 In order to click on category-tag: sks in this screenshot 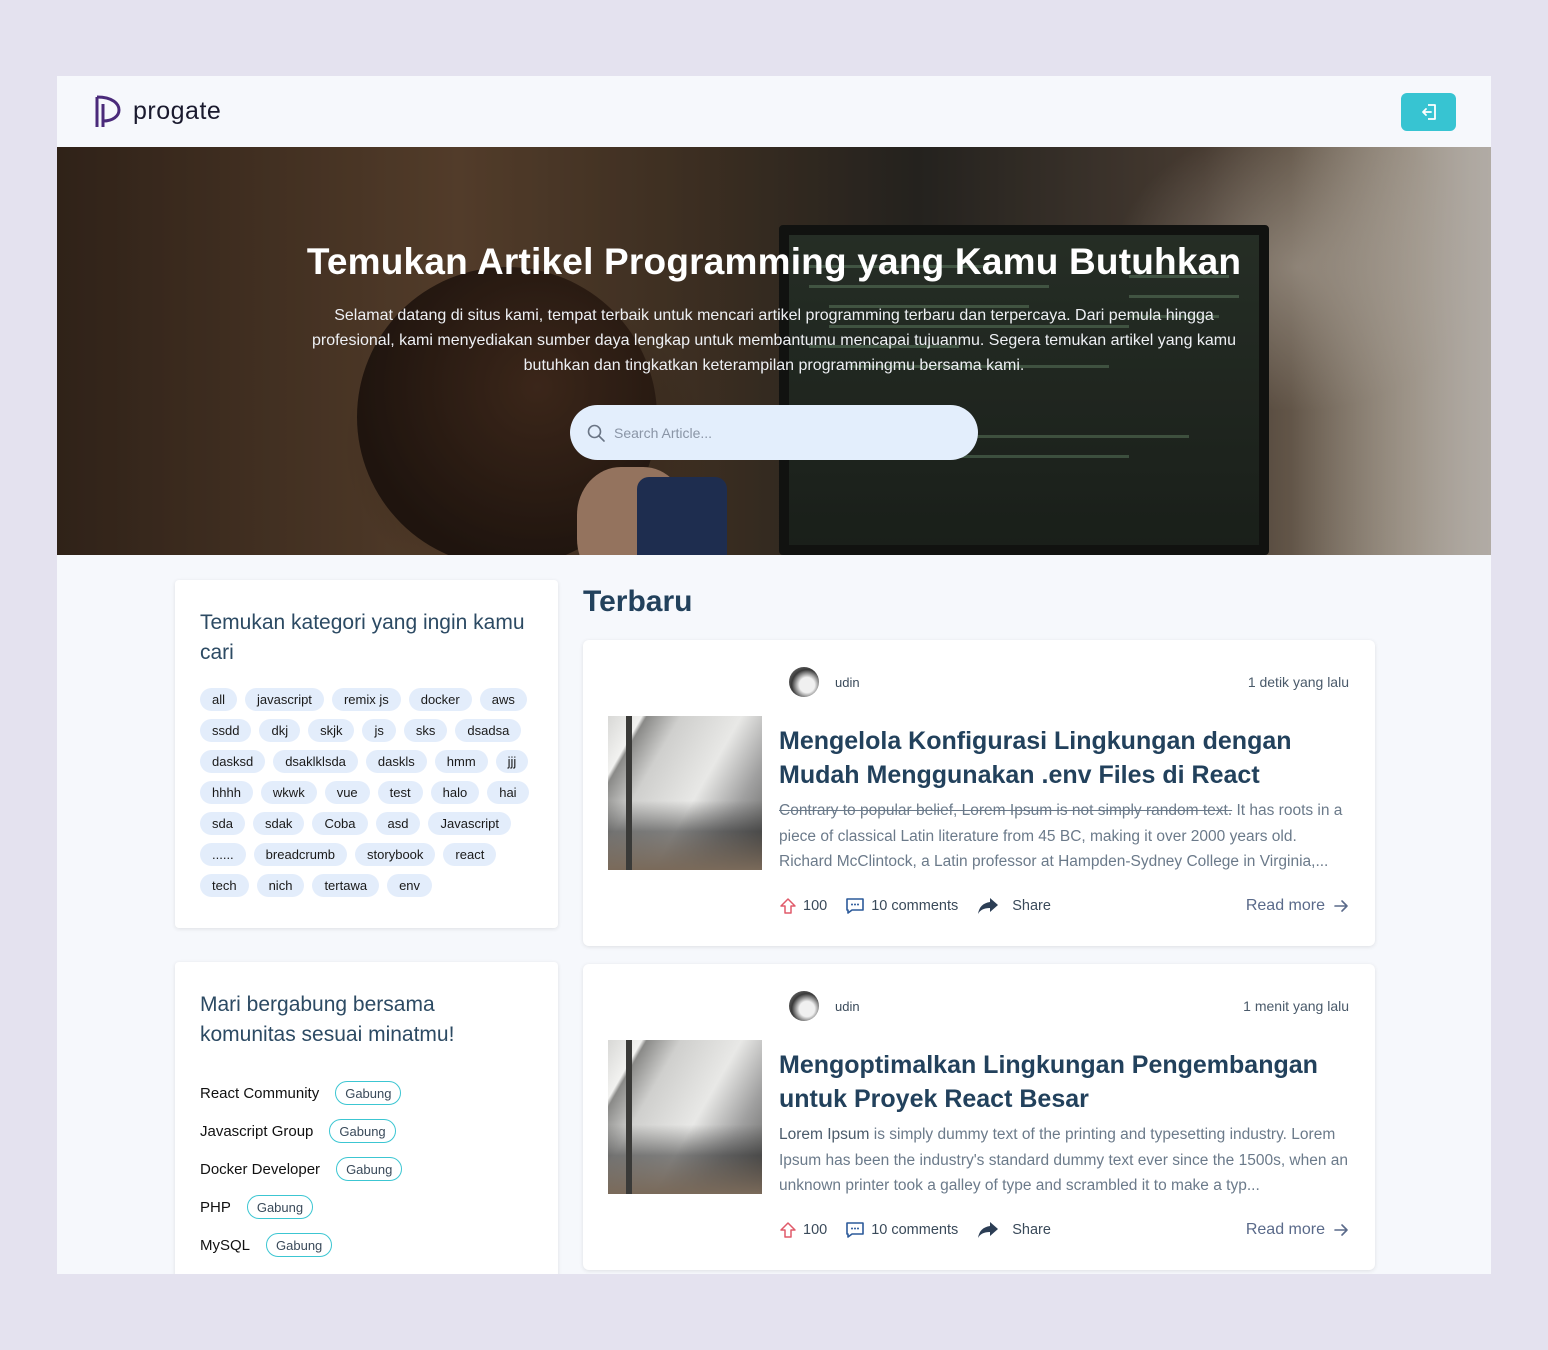, I will do `click(425, 730)`.